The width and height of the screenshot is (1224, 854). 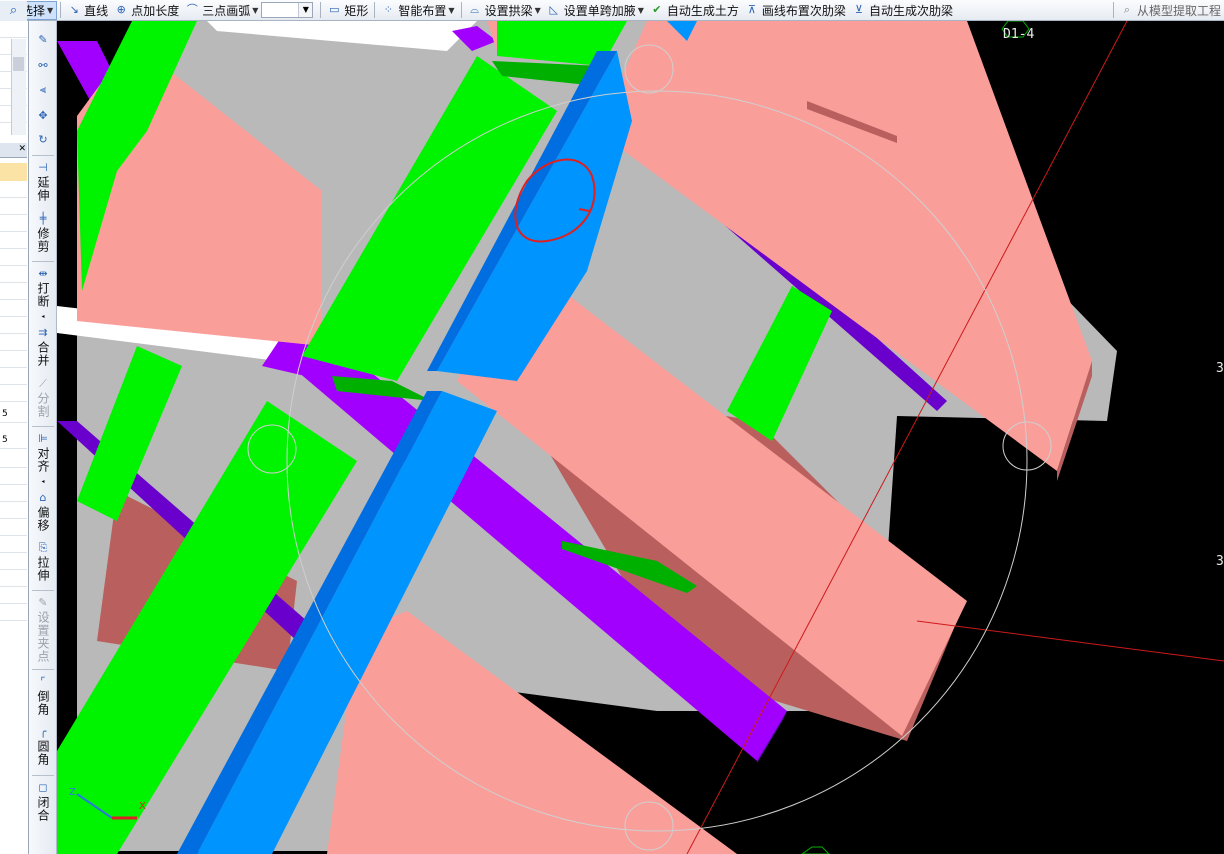 I want to click on auto-secondary-rib-button: ⊻ 自动生成次肋梁, so click(x=902, y=10).